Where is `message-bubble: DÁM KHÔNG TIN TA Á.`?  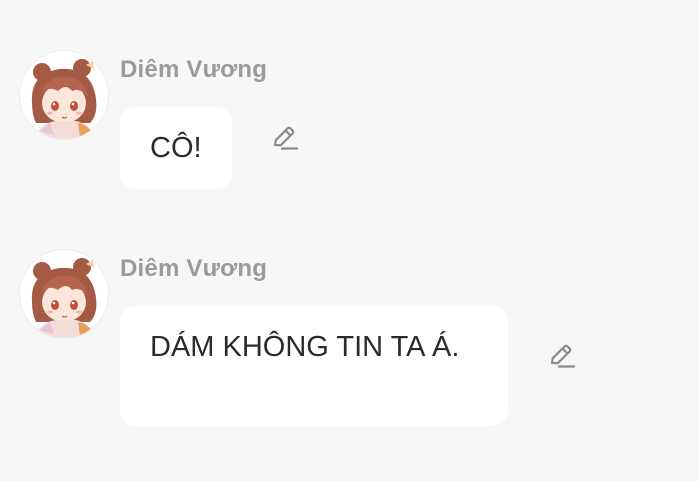
message-bubble: DÁM KHÔNG TIN TA Á. is located at coordinates (314, 366).